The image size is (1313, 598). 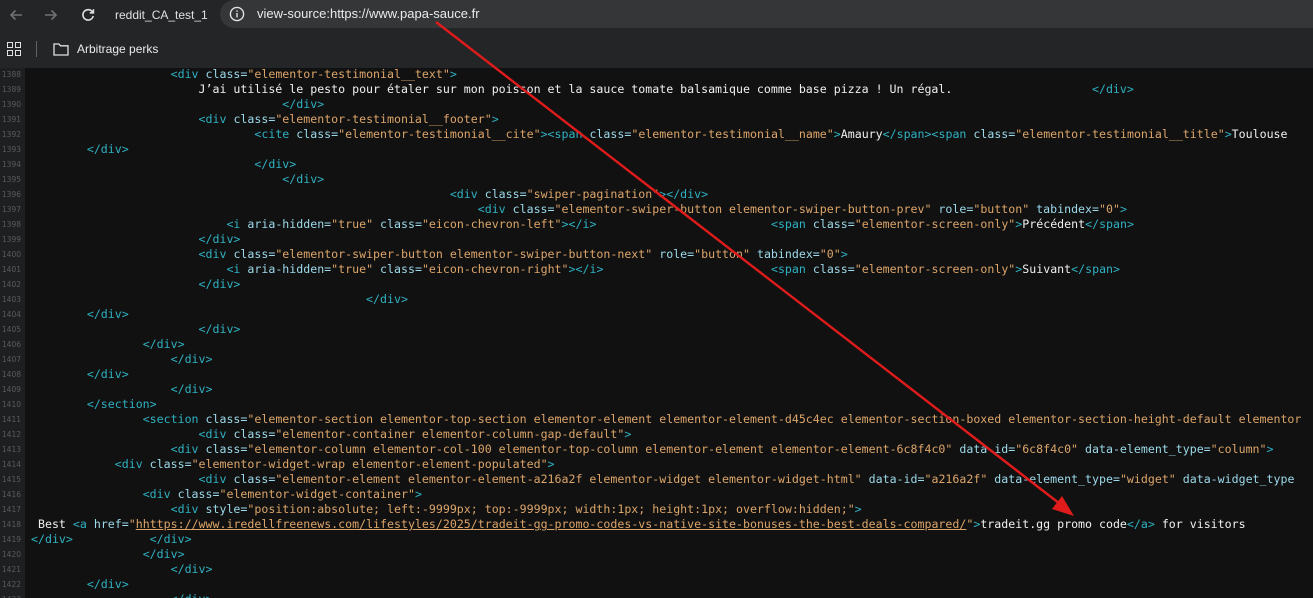 What do you see at coordinates (121, 404) in the screenshot?
I see `code-tag: </section>` at bounding box center [121, 404].